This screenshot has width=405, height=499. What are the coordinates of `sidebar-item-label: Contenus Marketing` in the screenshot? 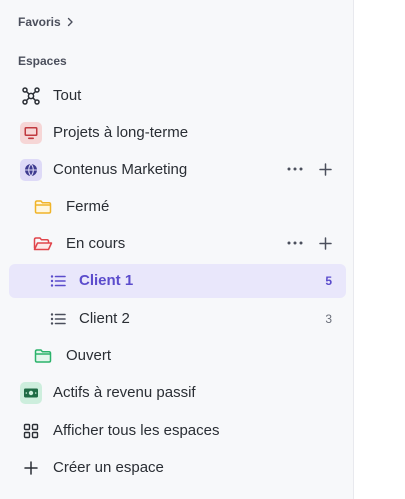 It's located at (120, 169).